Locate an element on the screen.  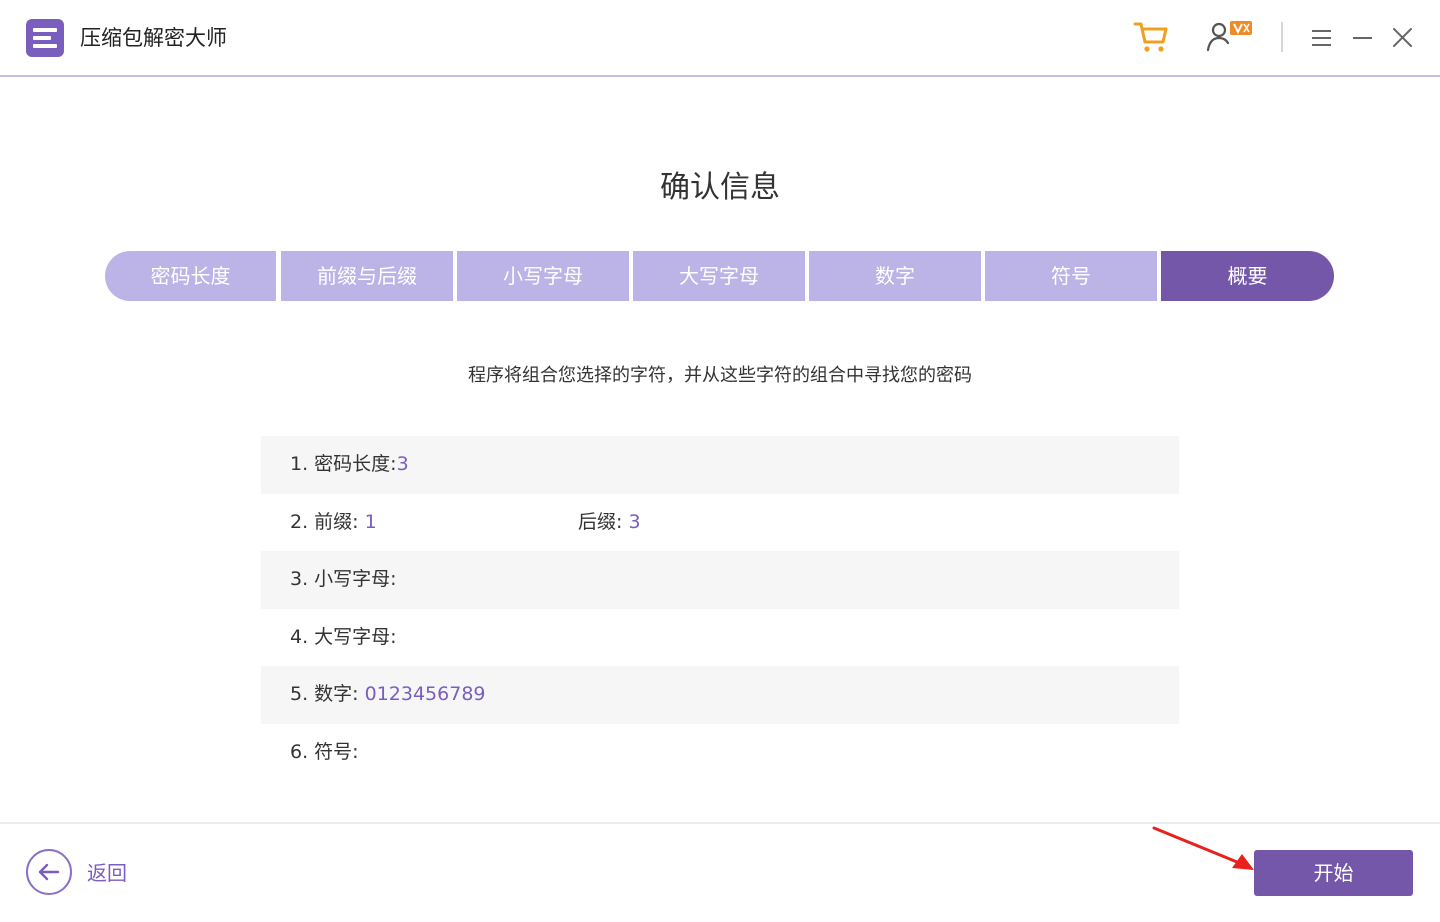
digits-label: 5. 数字: is located at coordinates (327, 694).